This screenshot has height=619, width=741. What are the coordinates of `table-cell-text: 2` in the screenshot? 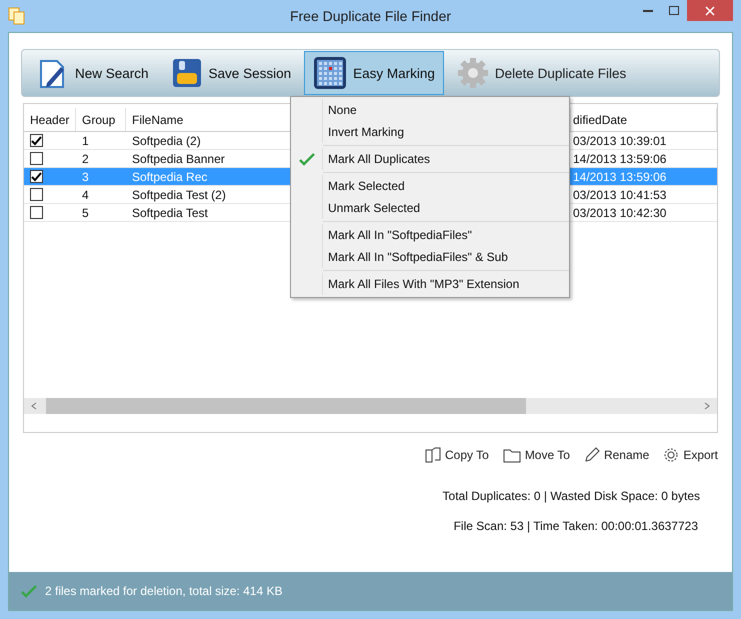 It's located at (85, 159).